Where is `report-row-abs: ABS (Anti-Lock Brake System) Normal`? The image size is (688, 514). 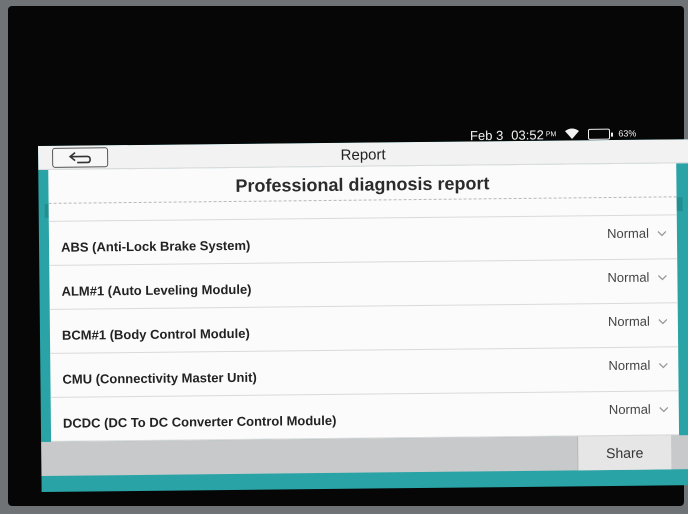
report-row-abs: ABS (Anti-Lock Brake System) Normal is located at coordinates (363, 240).